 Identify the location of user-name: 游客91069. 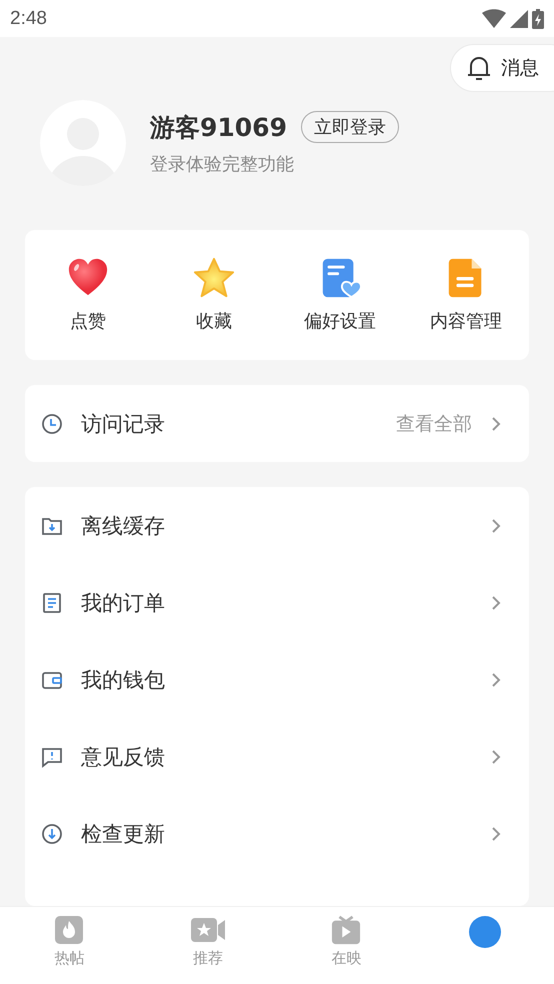
(218, 128).